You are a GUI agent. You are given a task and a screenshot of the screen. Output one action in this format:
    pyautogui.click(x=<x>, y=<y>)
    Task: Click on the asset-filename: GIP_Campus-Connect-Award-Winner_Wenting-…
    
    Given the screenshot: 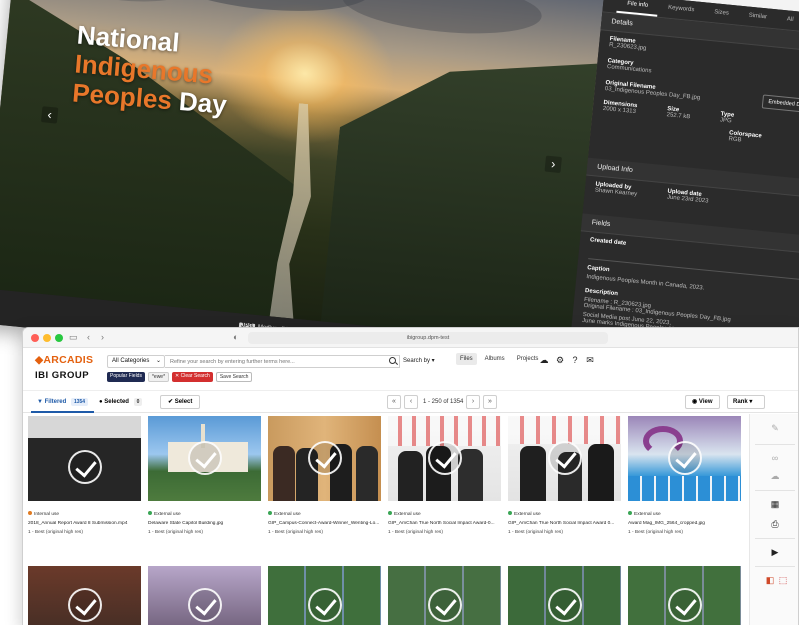 What is the action you would take?
    pyautogui.click(x=324, y=523)
    